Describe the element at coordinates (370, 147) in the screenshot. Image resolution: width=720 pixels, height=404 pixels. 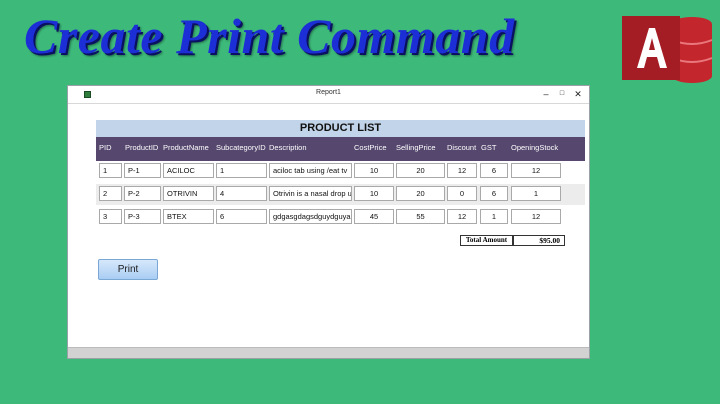
I see `column-header-costprice: CostPrice` at that location.